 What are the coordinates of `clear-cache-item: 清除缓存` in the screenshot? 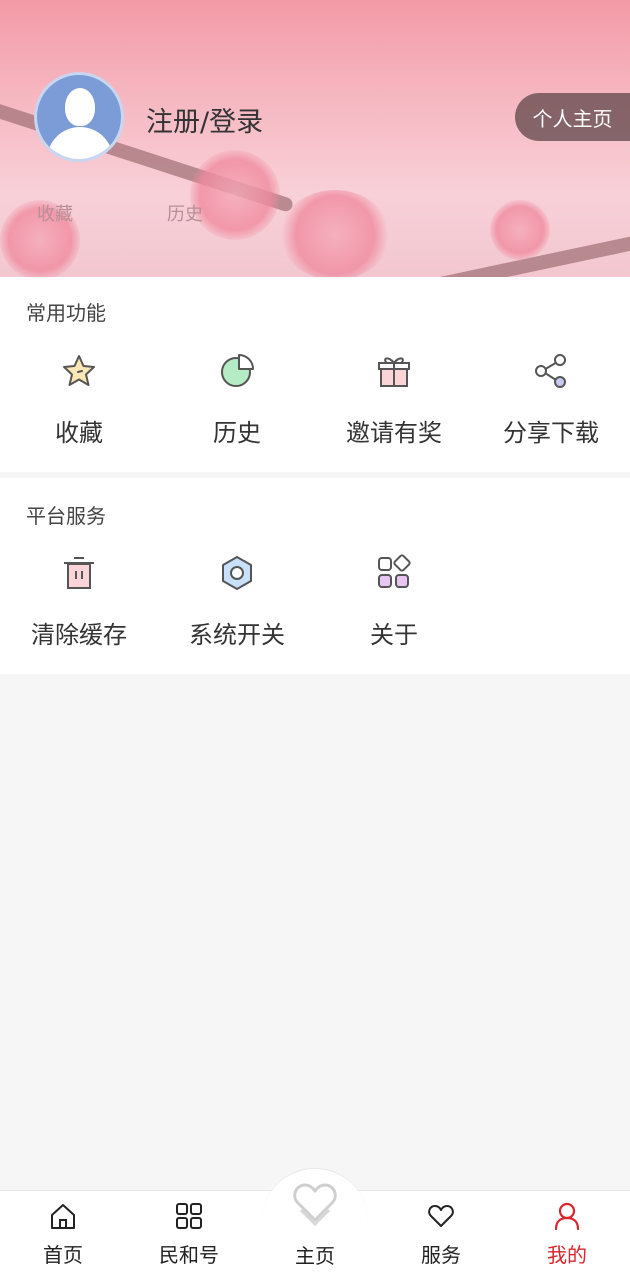 It's located at (79, 601).